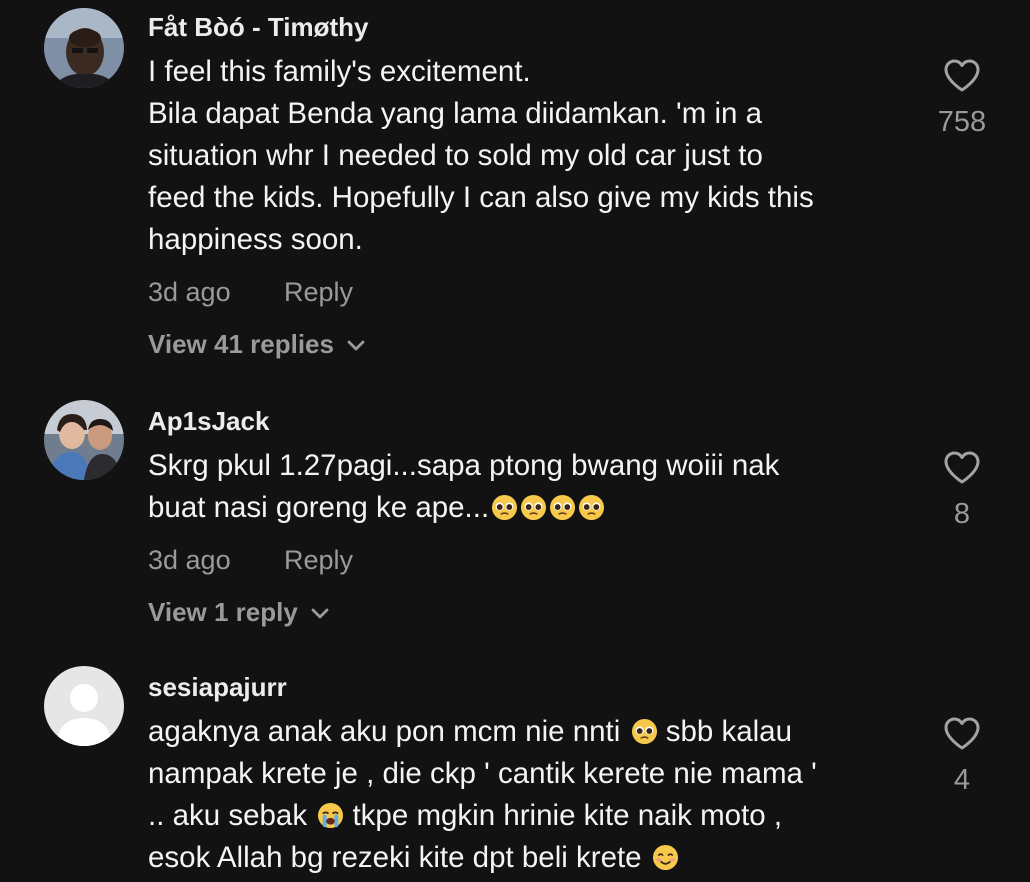 This screenshot has width=1030, height=882. Describe the element at coordinates (728, 731) in the screenshot. I see `comment-line-text: sbb kalau` at that location.